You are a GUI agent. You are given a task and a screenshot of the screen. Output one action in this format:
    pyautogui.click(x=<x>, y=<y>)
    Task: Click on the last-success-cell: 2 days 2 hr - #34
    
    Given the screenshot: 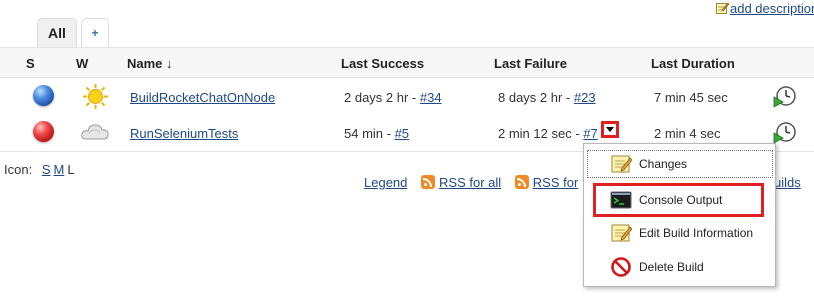 What is the action you would take?
    pyautogui.click(x=393, y=97)
    